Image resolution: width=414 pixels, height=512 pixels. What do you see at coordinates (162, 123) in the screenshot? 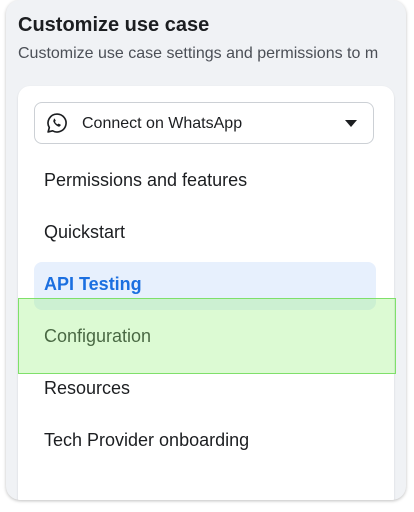
I see `use-case-dropdown-label: Connect on WhatsApp` at bounding box center [162, 123].